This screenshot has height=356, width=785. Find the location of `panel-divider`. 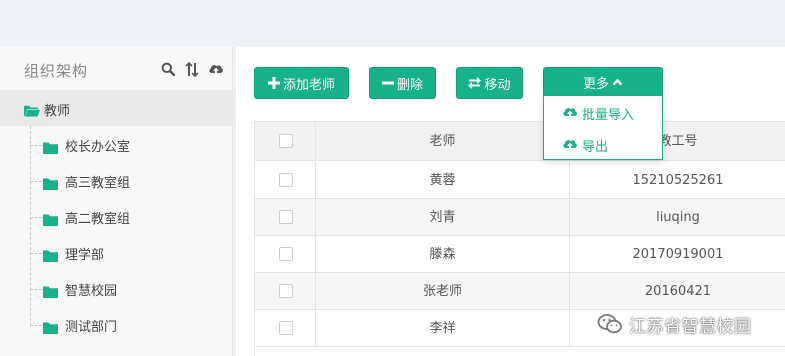

panel-divider is located at coordinates (234, 201).